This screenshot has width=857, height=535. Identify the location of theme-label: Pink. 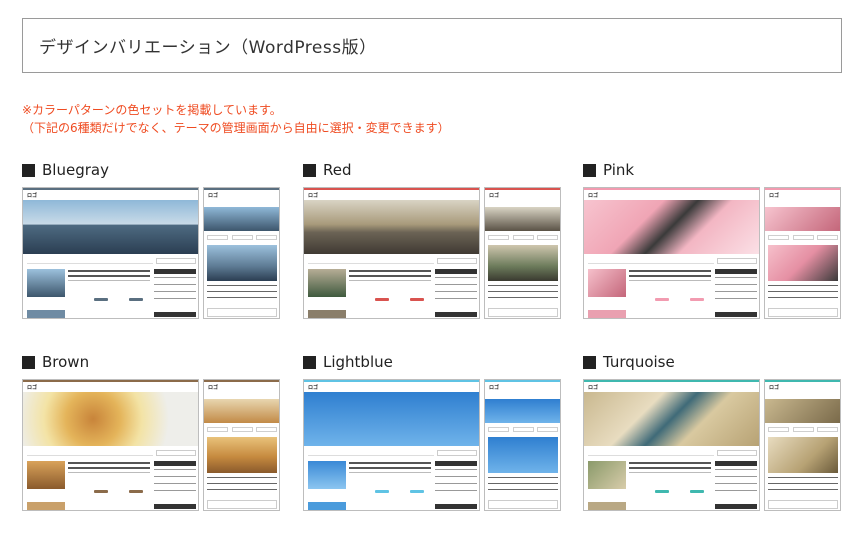
(619, 170).